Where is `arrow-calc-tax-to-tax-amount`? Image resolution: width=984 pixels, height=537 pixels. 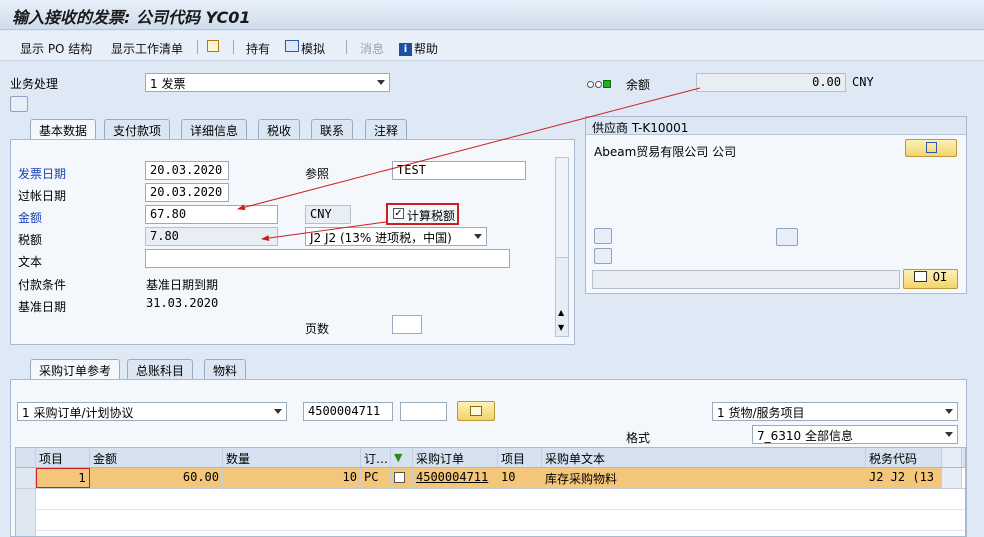 arrow-calc-tax-to-tax-amount is located at coordinates (324, 231).